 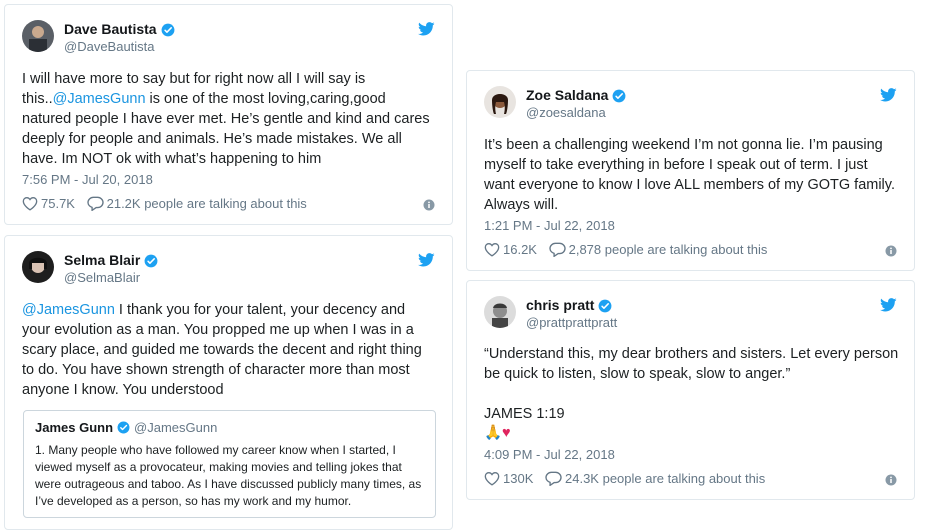 What do you see at coordinates (520, 249) in the screenshot?
I see `like-count: 16.2K` at bounding box center [520, 249].